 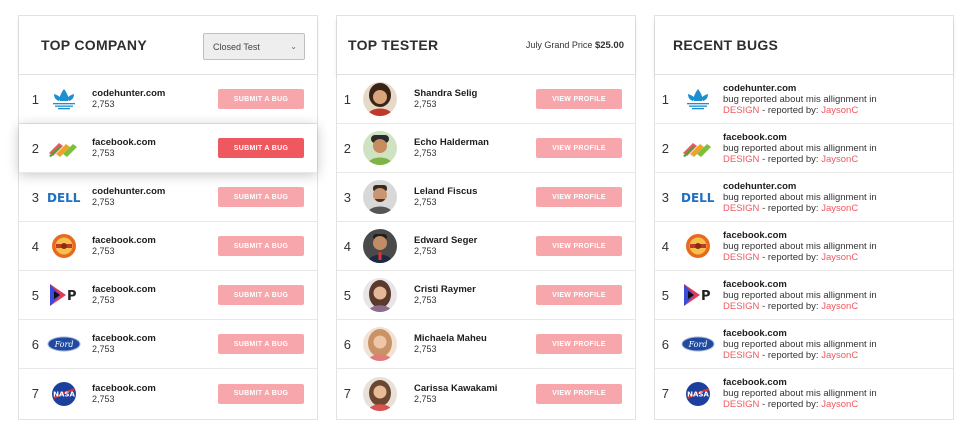 What do you see at coordinates (254, 46) in the screenshot?
I see `test-filter-select: Closed Test ⌄` at bounding box center [254, 46].